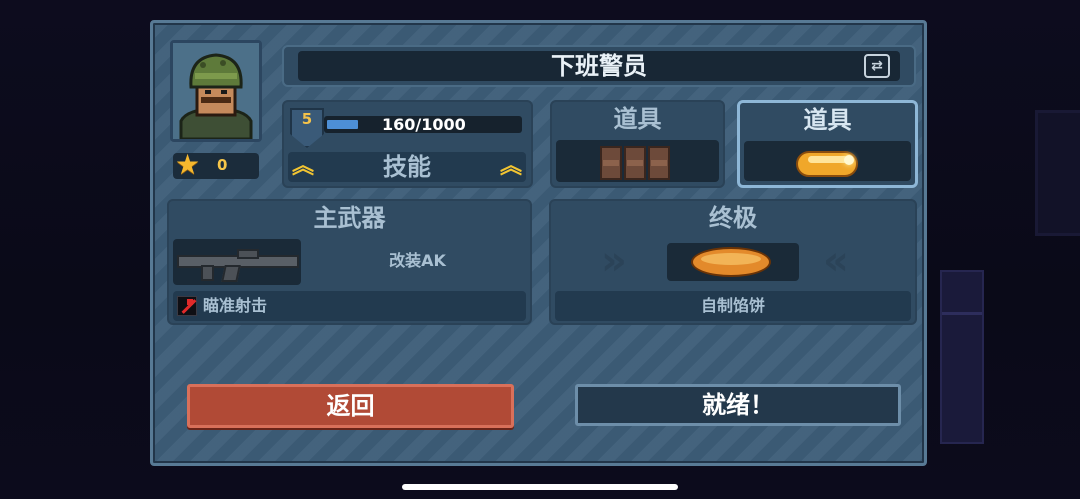 This screenshot has width=1080, height=499. What do you see at coordinates (350, 406) in the screenshot?
I see `back-button: 返回` at bounding box center [350, 406].